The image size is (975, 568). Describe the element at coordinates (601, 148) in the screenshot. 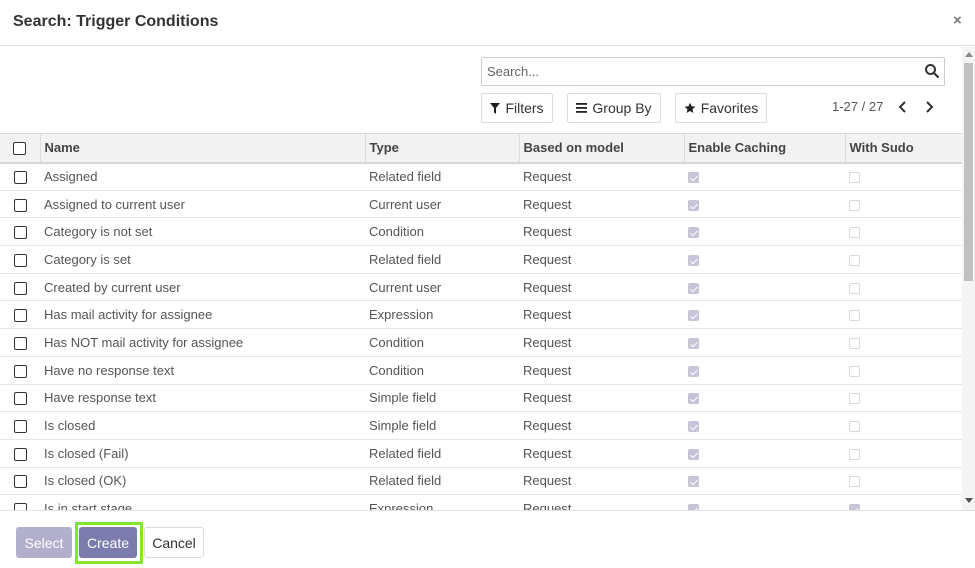

I see `column-header-model: Based on model` at that location.